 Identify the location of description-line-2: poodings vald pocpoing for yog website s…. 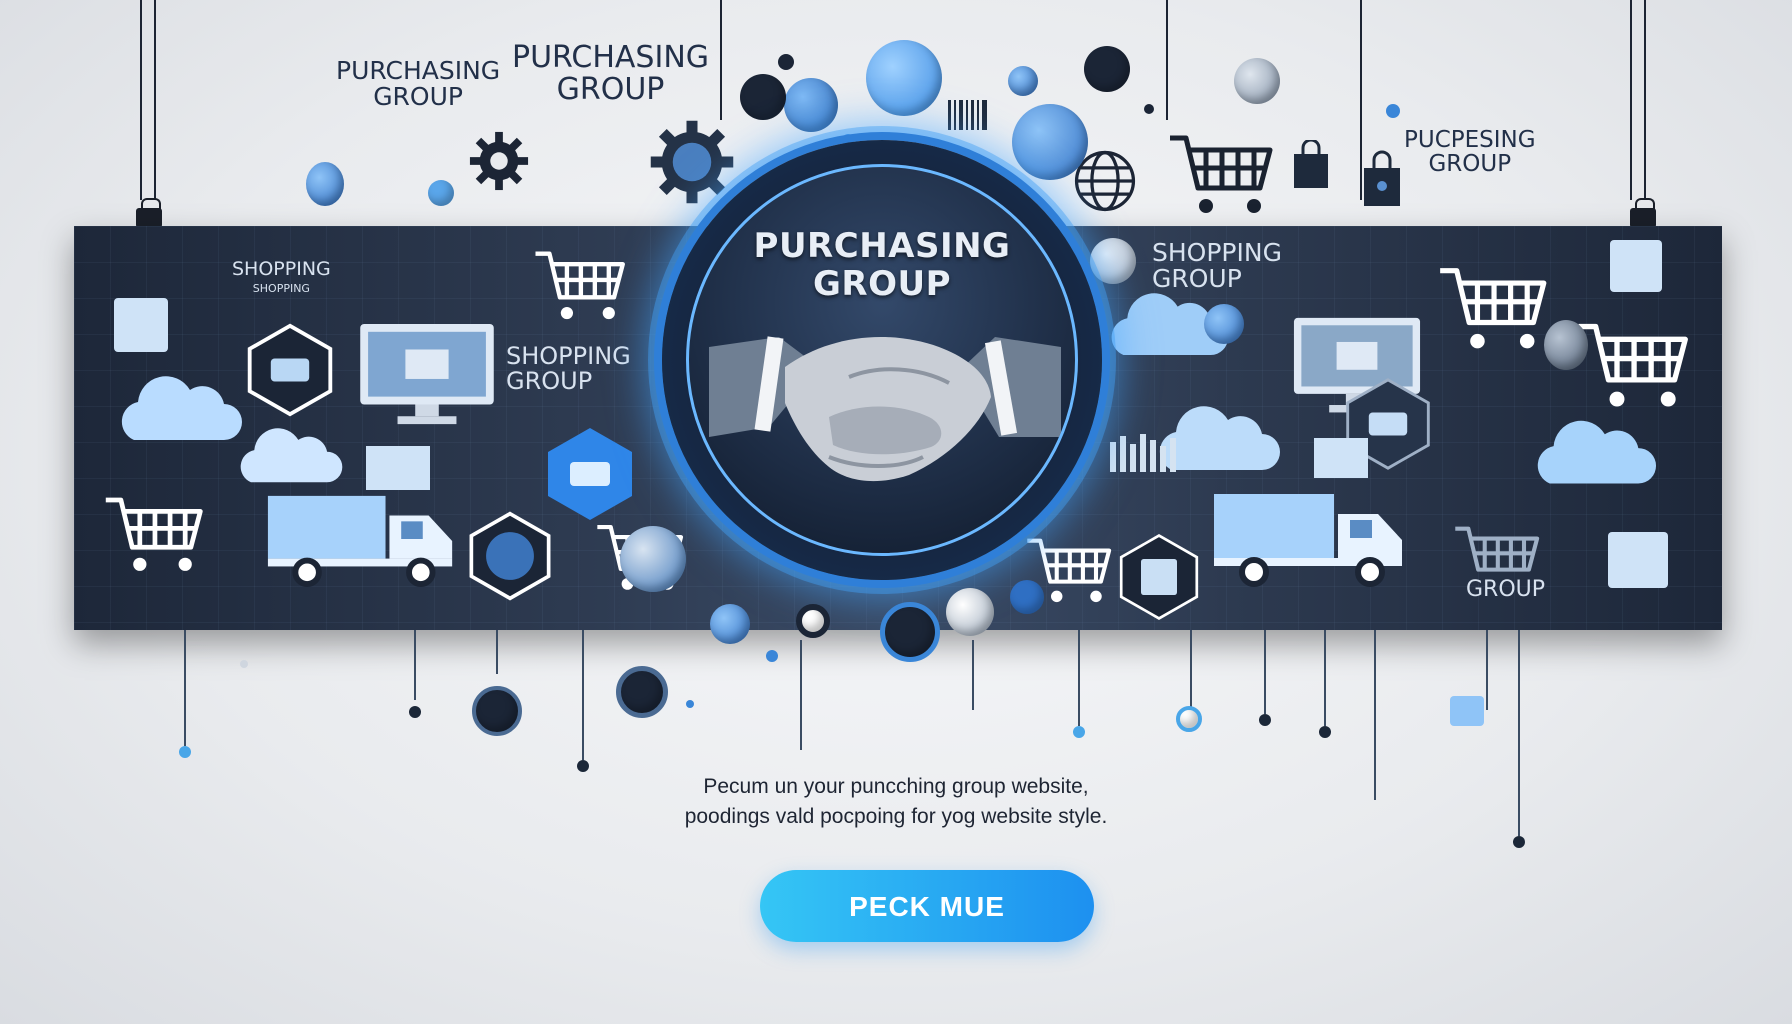
(896, 816).